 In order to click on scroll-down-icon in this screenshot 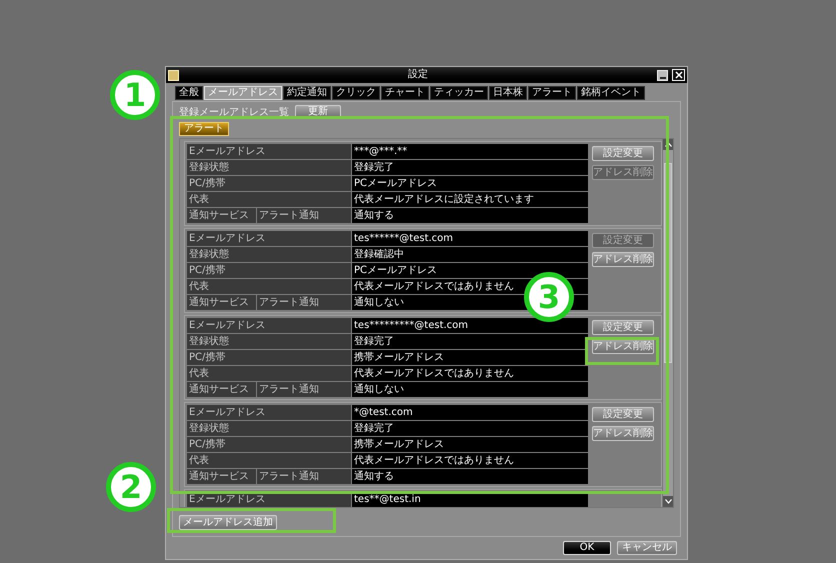, I will do `click(668, 501)`.